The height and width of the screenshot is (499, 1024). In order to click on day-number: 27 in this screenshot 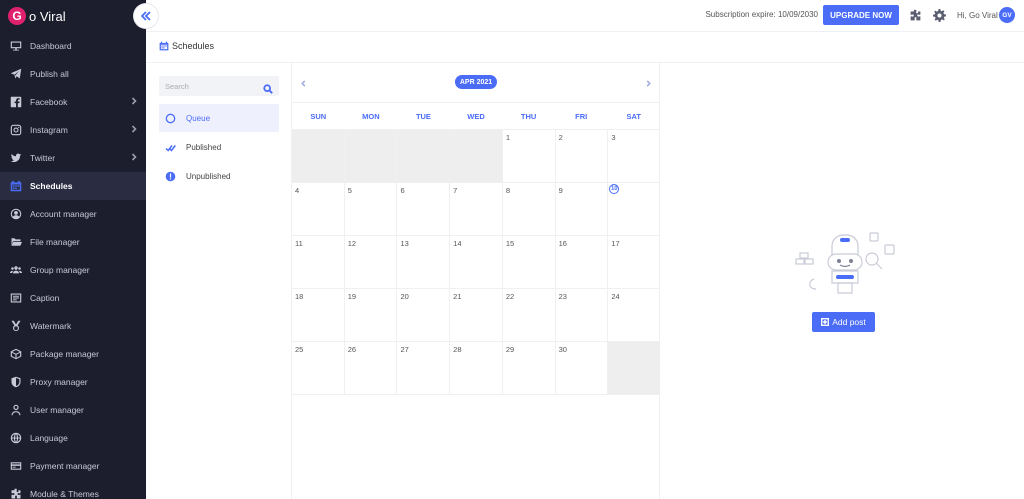, I will do `click(404, 349)`.